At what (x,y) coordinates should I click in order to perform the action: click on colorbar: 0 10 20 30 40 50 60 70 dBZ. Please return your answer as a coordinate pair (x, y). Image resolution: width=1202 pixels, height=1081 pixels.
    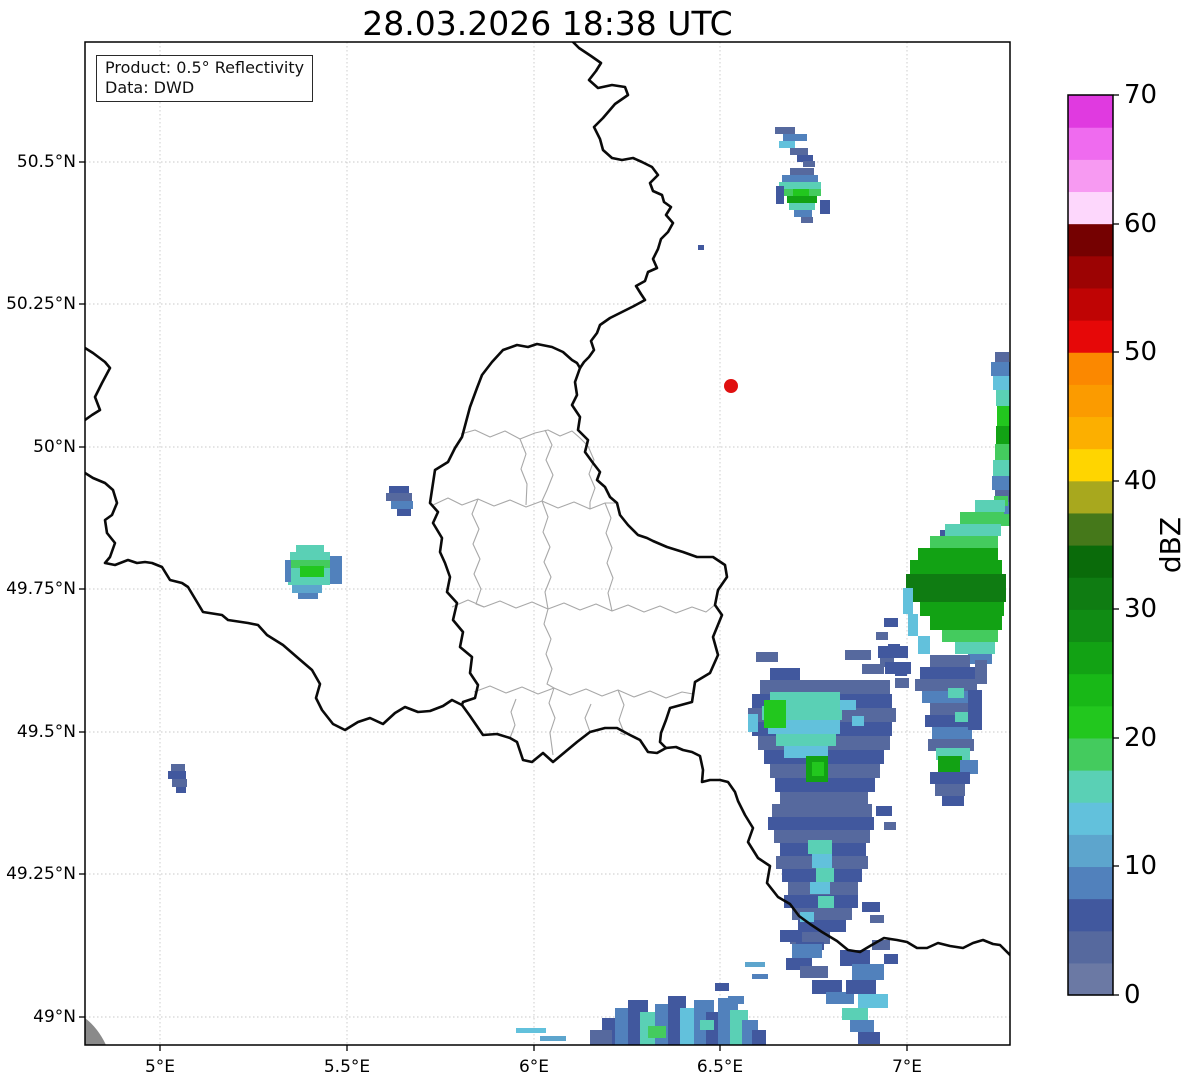
    Looking at the image, I should click on (1127, 545).